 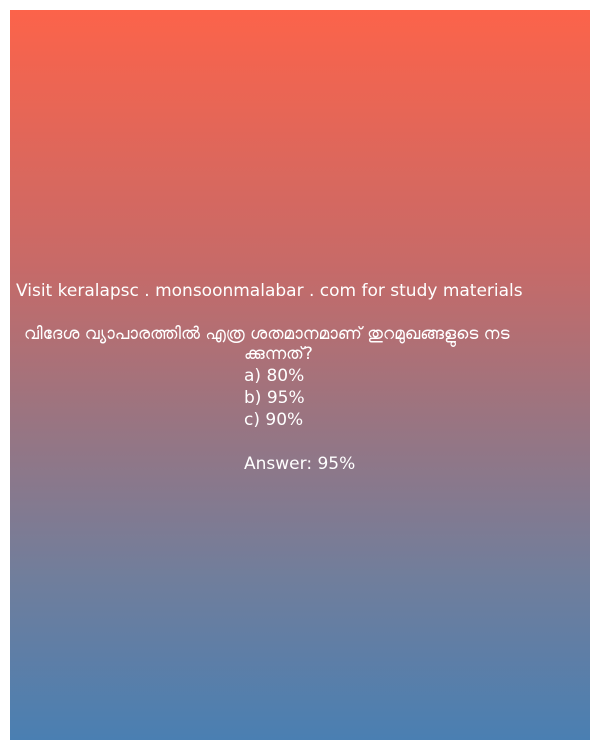 I want to click on option-a: a) 80%, so click(x=274, y=376).